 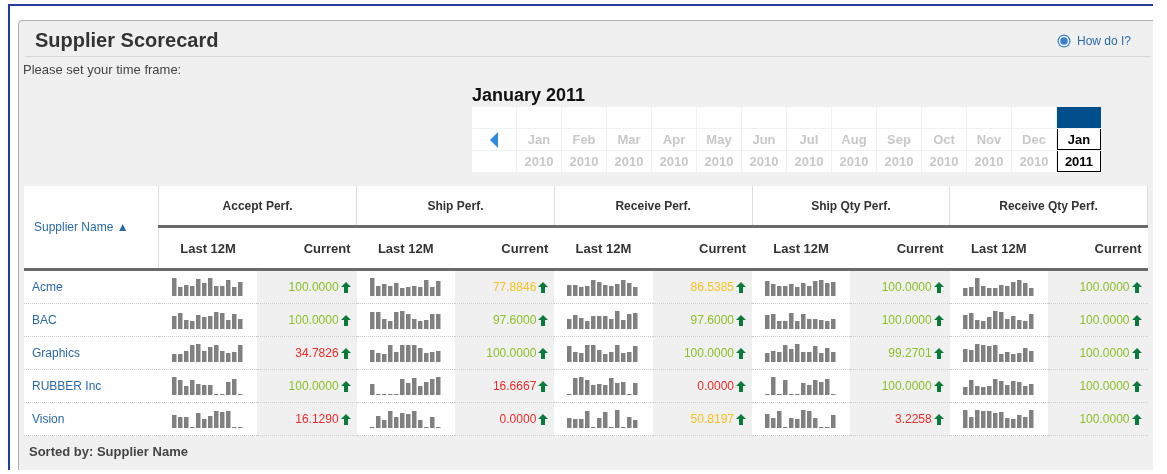 What do you see at coordinates (494, 139) in the screenshot?
I see `previous-arrow-icon` at bounding box center [494, 139].